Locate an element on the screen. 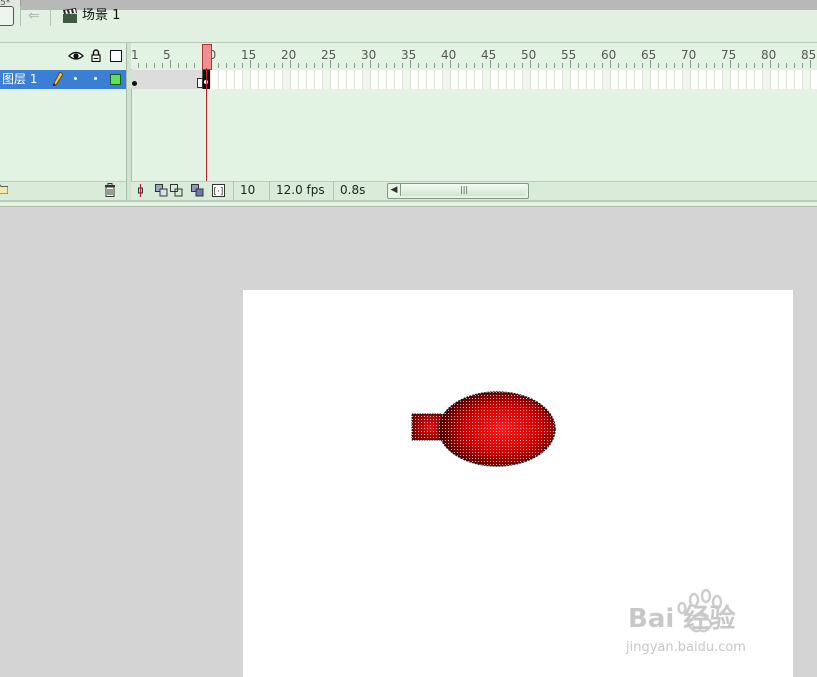 The height and width of the screenshot is (677, 817). folder-icon is located at coordinates (4, 189).